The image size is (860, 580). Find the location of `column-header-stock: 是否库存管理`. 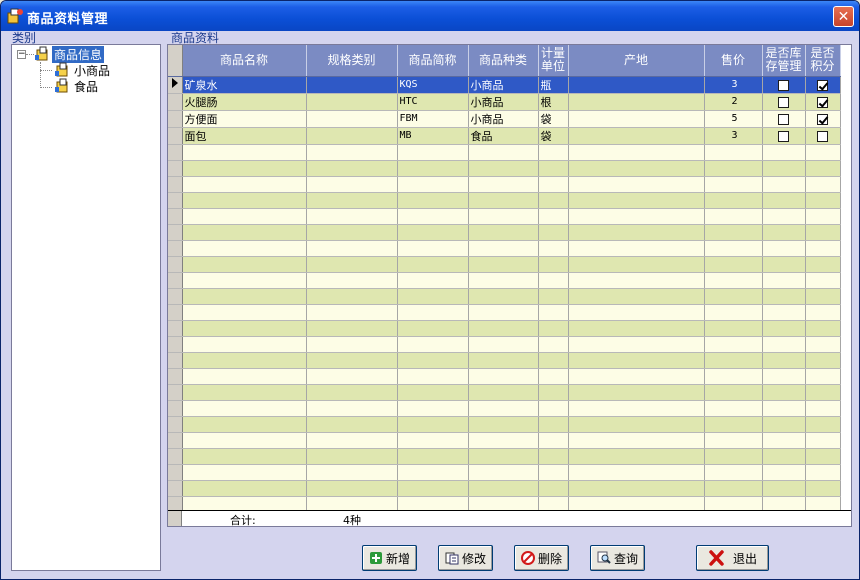

column-header-stock: 是否库存管理 is located at coordinates (784, 61).